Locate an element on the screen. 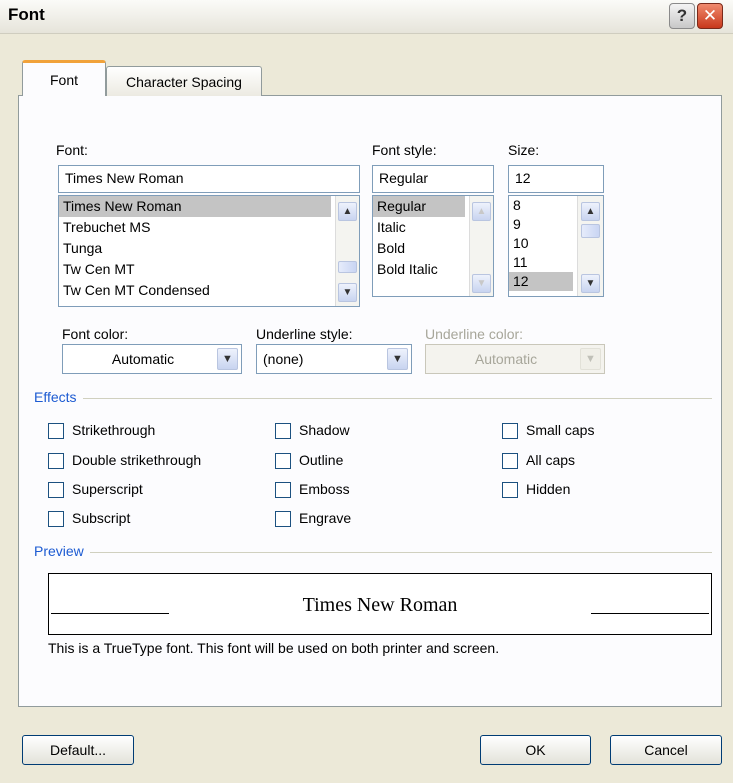 Image resolution: width=733 pixels, height=783 pixels. font-color-value: Automatic is located at coordinates (143, 359).